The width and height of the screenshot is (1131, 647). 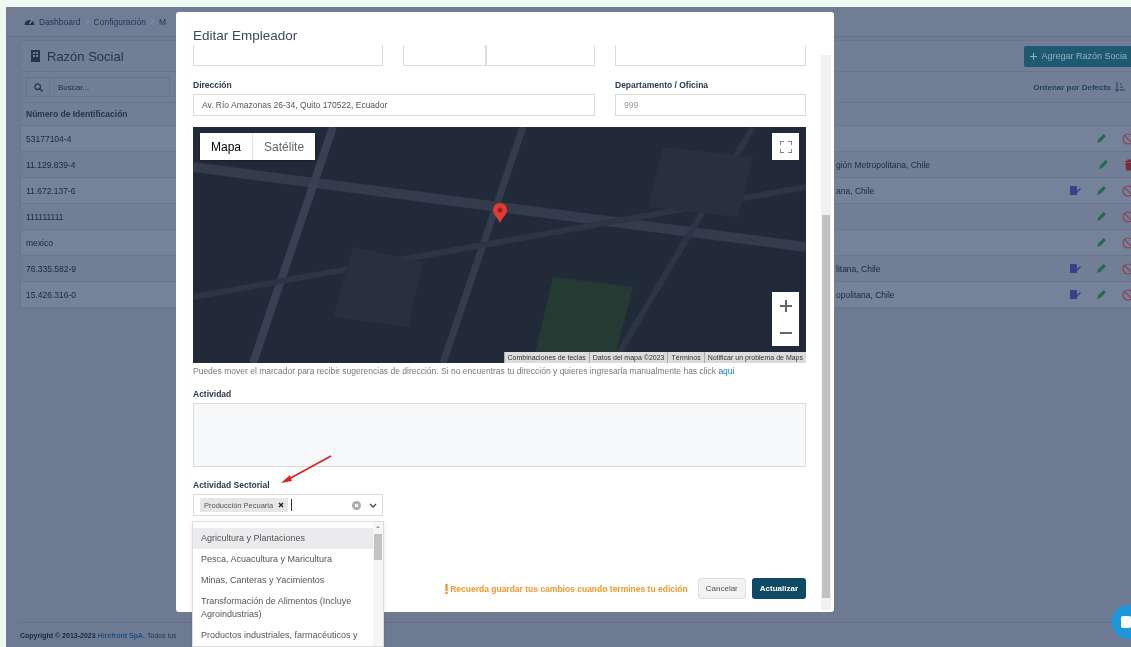 I want to click on warning-text: Recuerda guardar tus cambios cuando termines tu edición, so click(x=569, y=588).